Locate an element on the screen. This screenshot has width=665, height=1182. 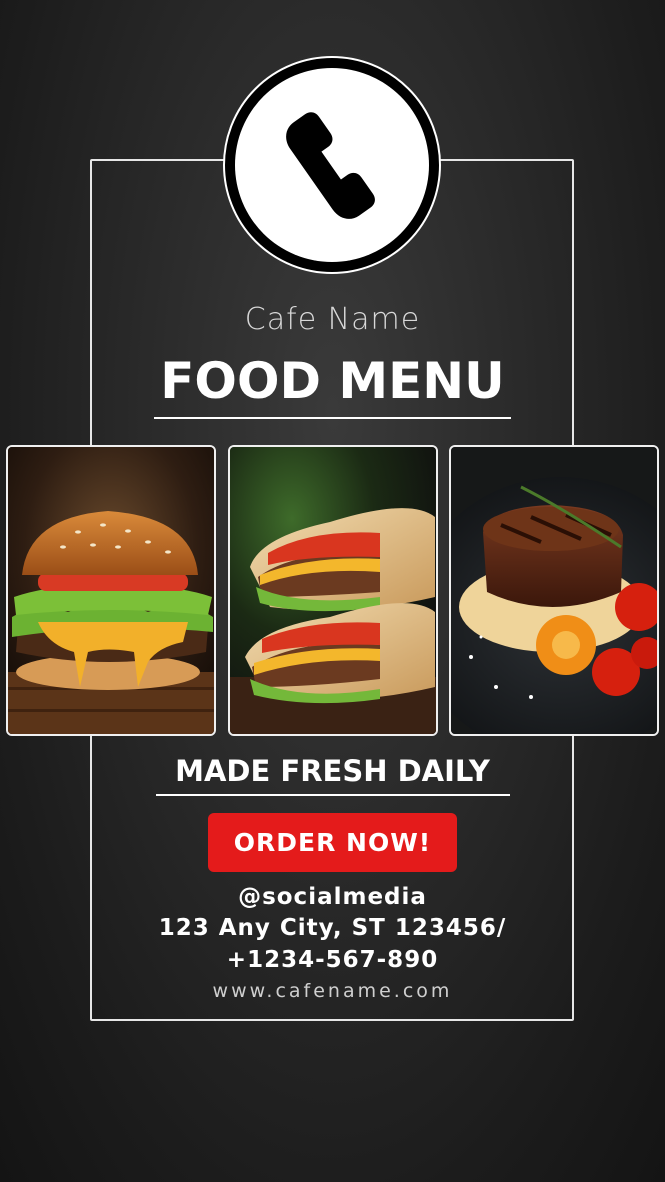
phone-icon is located at coordinates (332, 165).